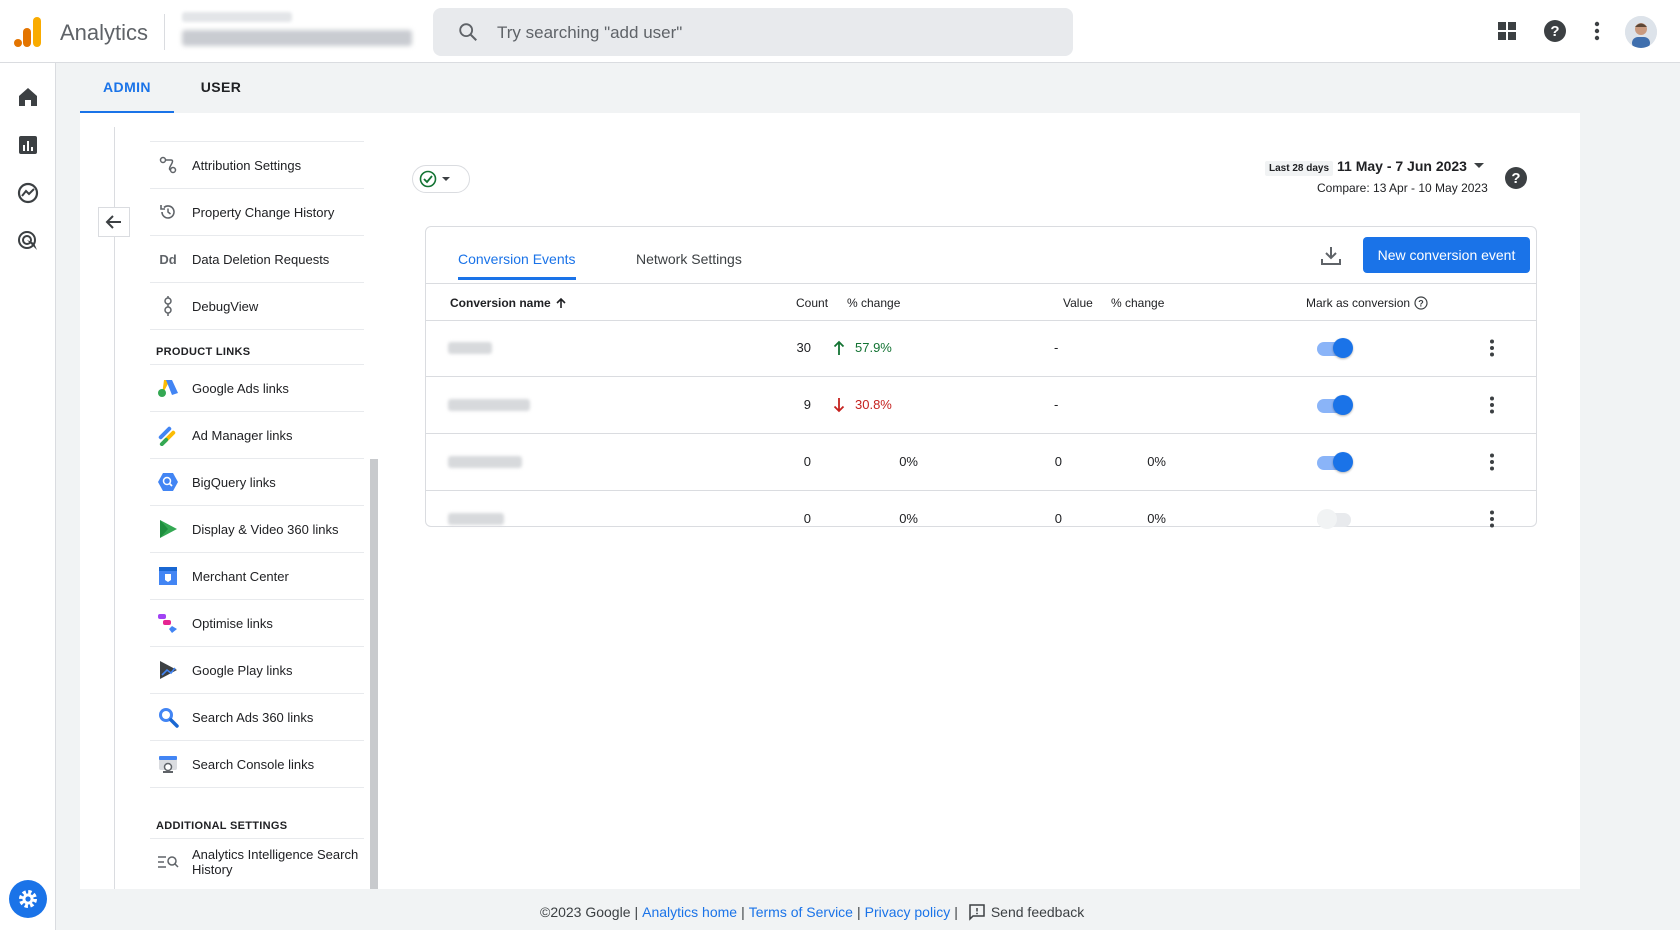  I want to click on count-change-value: 57.9%, so click(873, 347).